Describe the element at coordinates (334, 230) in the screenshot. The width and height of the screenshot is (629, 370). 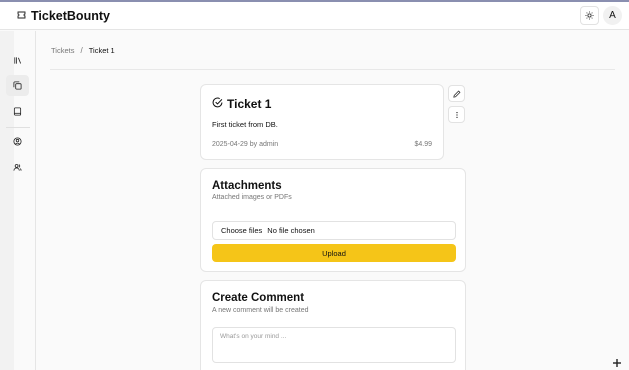
I see `file-input: Choose files No file chosen` at that location.